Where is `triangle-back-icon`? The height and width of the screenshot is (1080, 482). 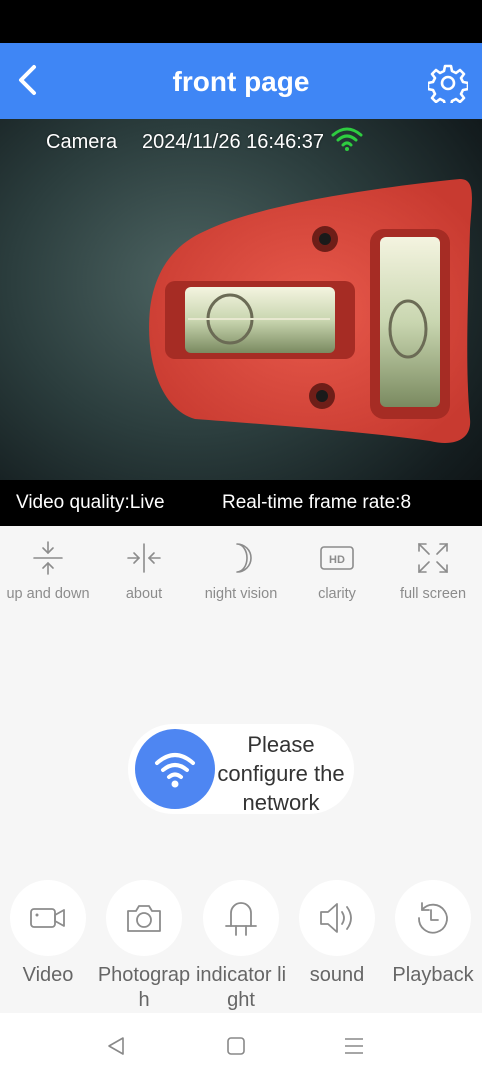
triangle-back-icon is located at coordinates (116, 1046).